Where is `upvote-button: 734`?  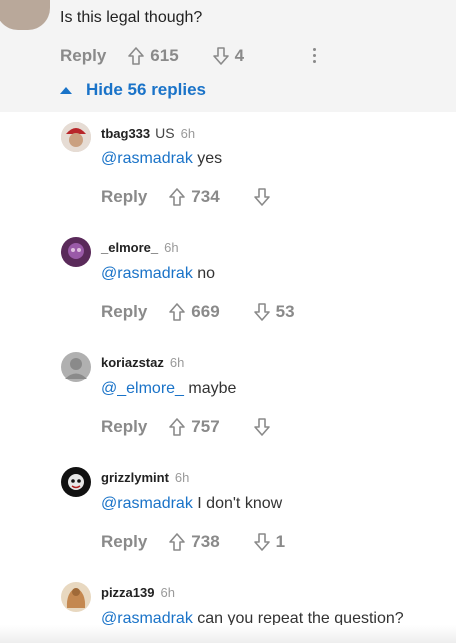 upvote-button: 734 is located at coordinates (193, 197).